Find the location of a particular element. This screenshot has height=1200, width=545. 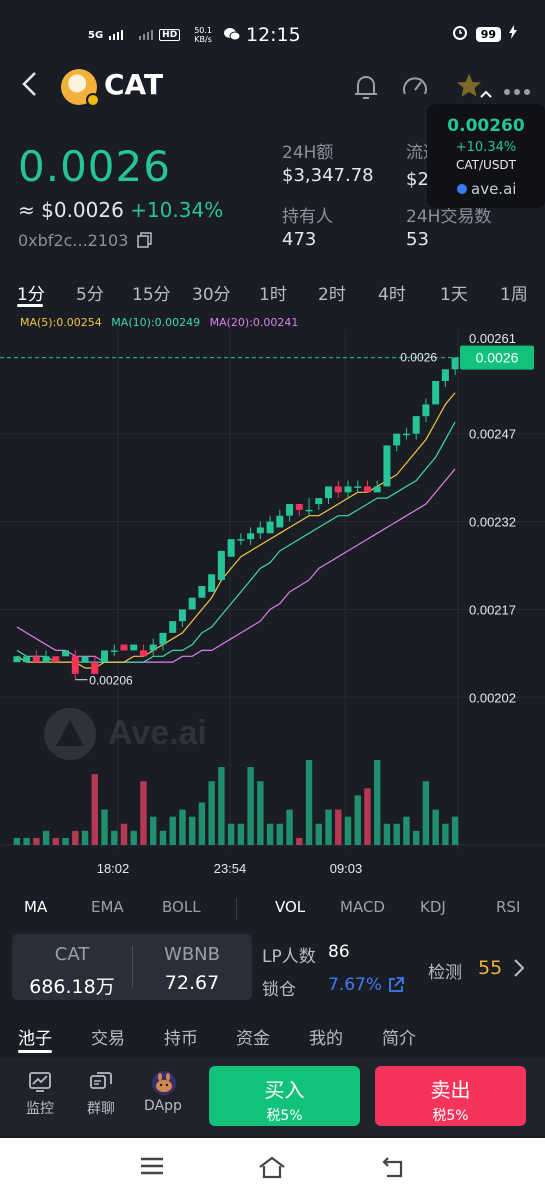

buy-button: 买入 税5% is located at coordinates (284, 1096).